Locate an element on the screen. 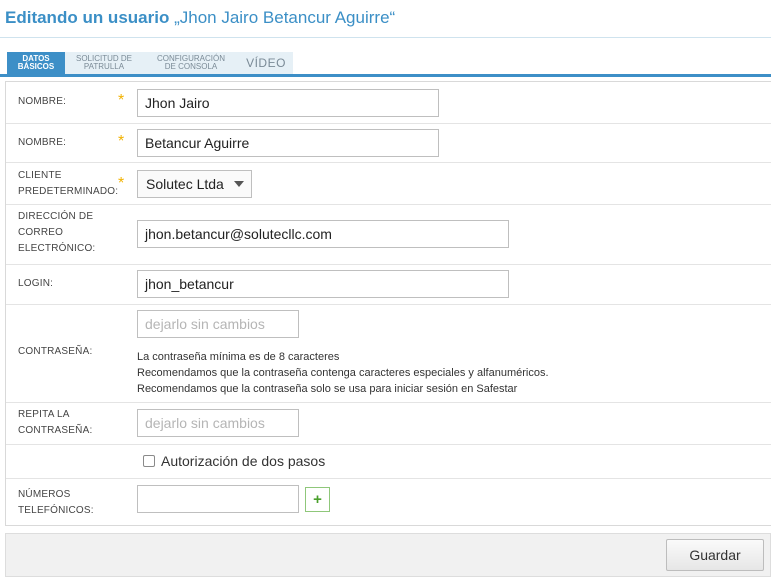 This screenshot has height=581, width=771. password-input: dejarlo sin cambios is located at coordinates (218, 324).